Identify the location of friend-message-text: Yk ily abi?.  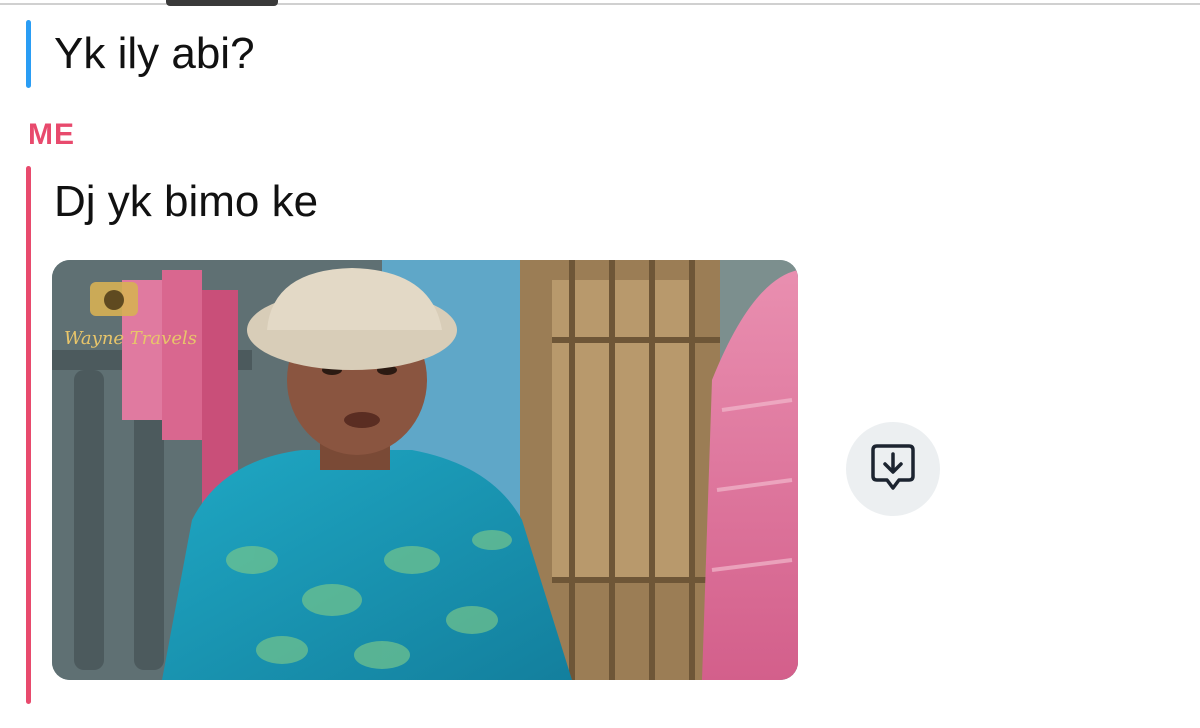
(154, 53).